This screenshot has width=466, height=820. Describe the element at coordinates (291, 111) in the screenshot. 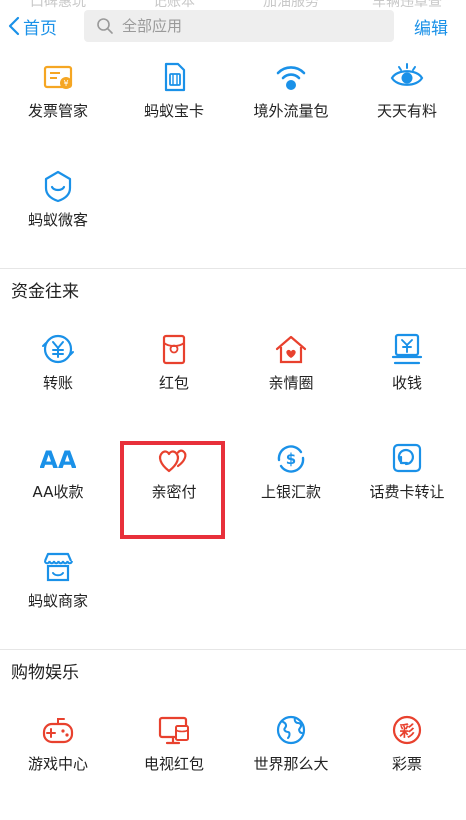

I see `app-label: 境外流量包` at that location.